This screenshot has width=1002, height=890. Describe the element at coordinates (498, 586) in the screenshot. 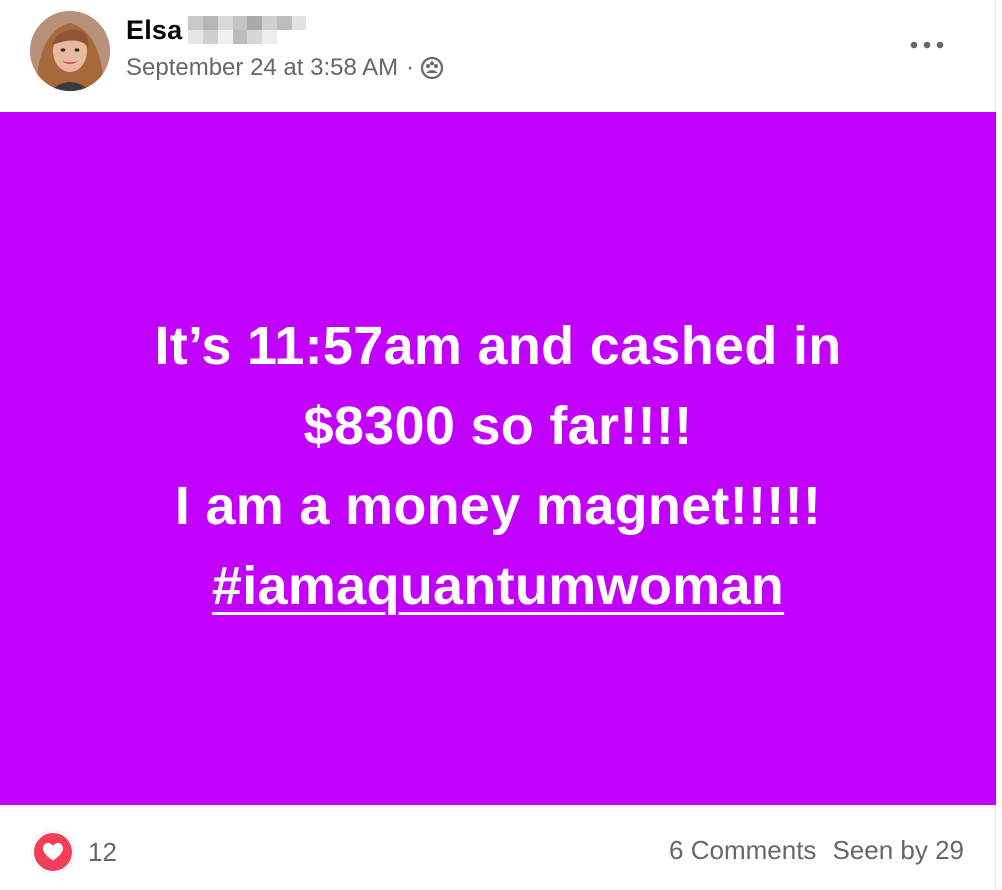

I see `hashtag-link: #iamaquantumwoman` at that location.